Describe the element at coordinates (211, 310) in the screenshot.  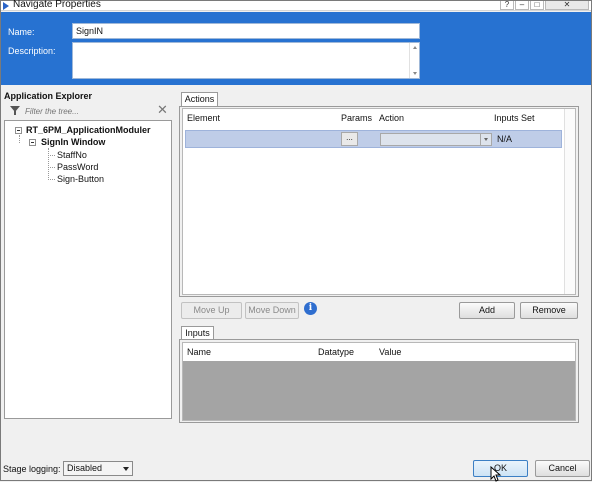
I see `move-up-button: Move Up` at that location.